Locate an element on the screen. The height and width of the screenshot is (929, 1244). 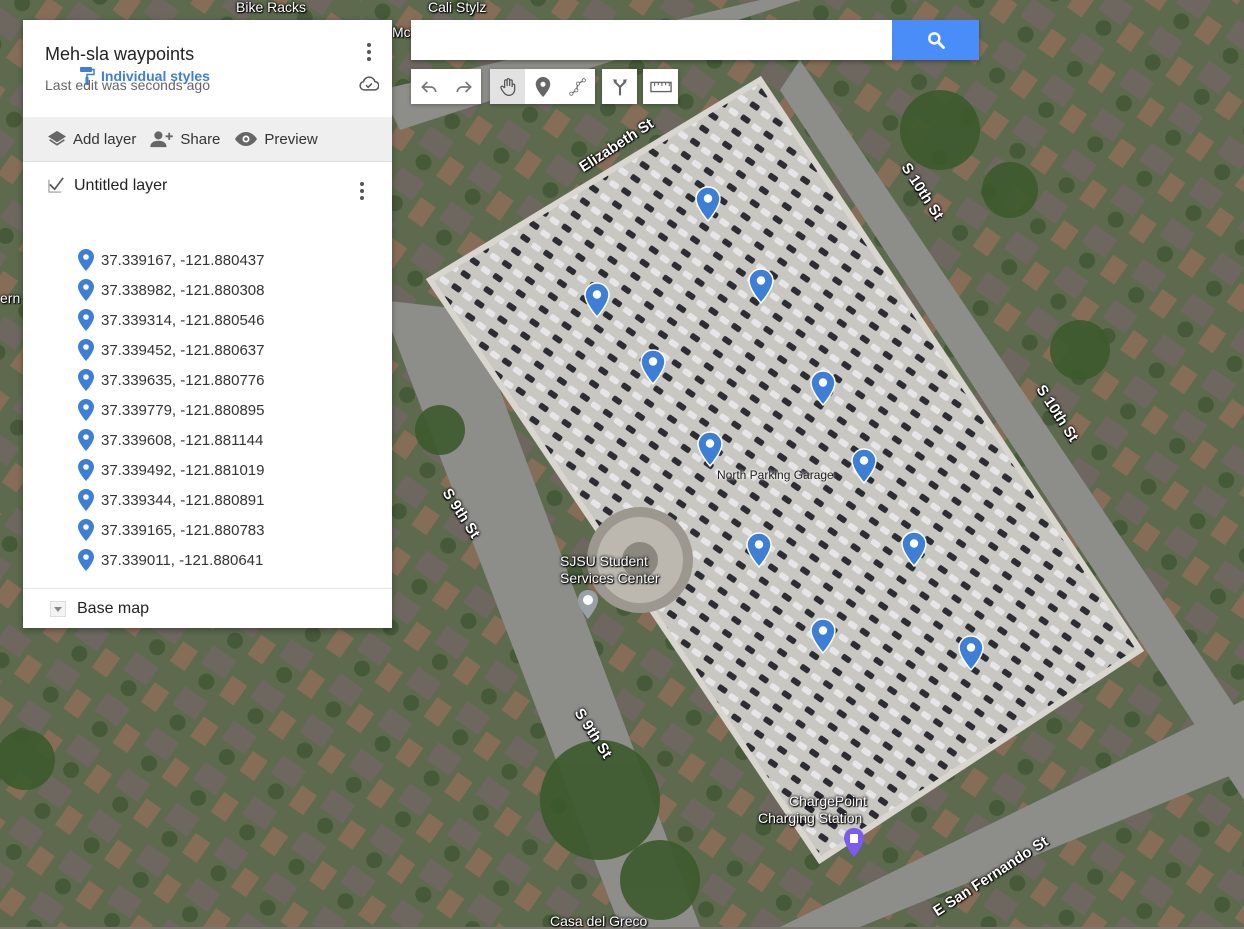
undo-redo-group is located at coordinates (446, 86).